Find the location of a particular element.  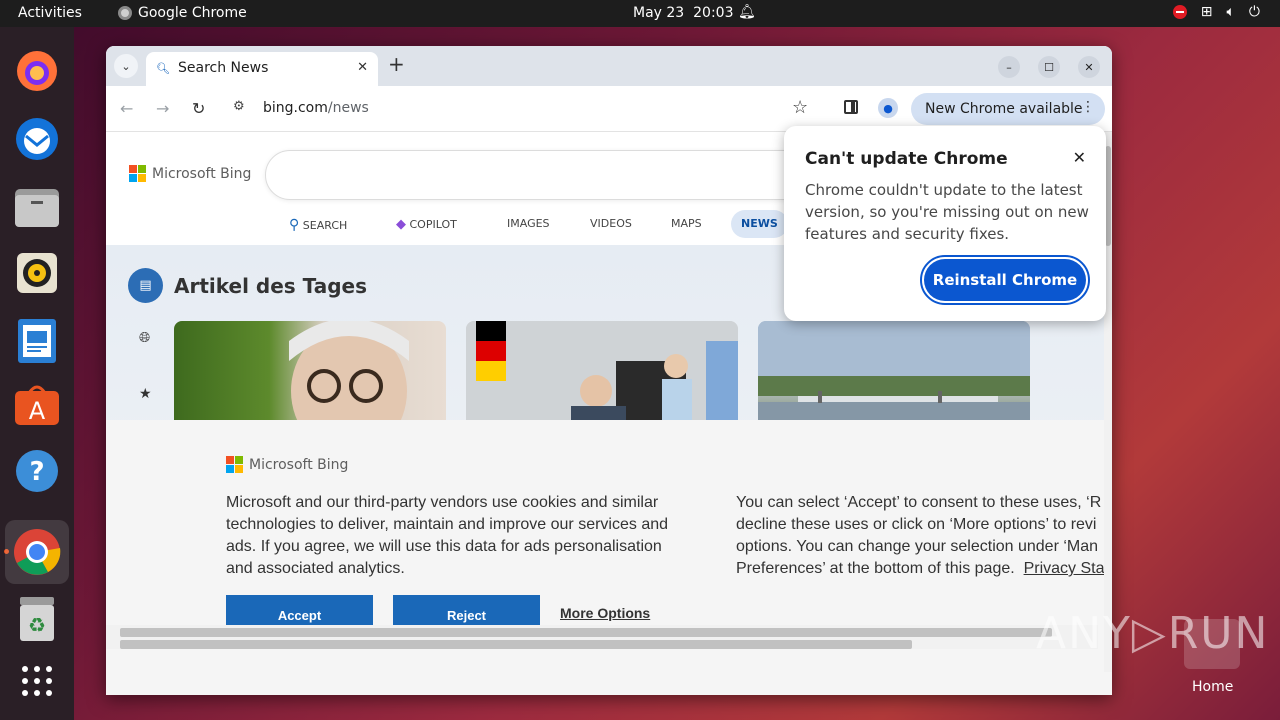

nav-images: IMAGES is located at coordinates (528, 223).